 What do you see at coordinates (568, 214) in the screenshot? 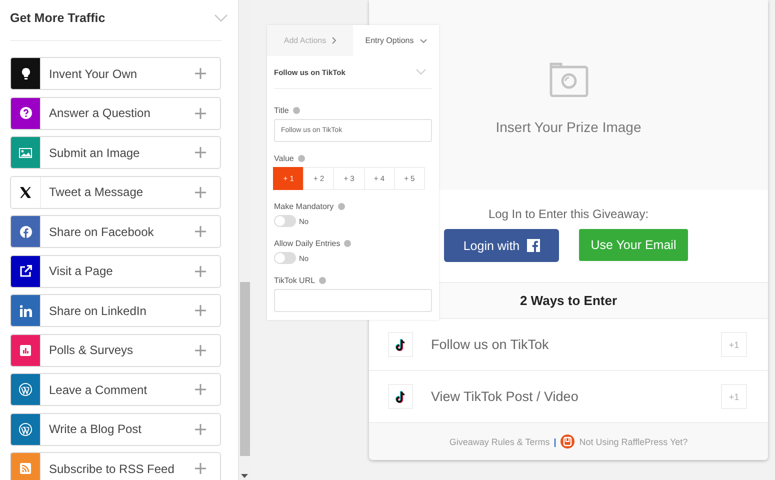
I see `login-prompt: Log In to Enter this Giveaway:` at bounding box center [568, 214].